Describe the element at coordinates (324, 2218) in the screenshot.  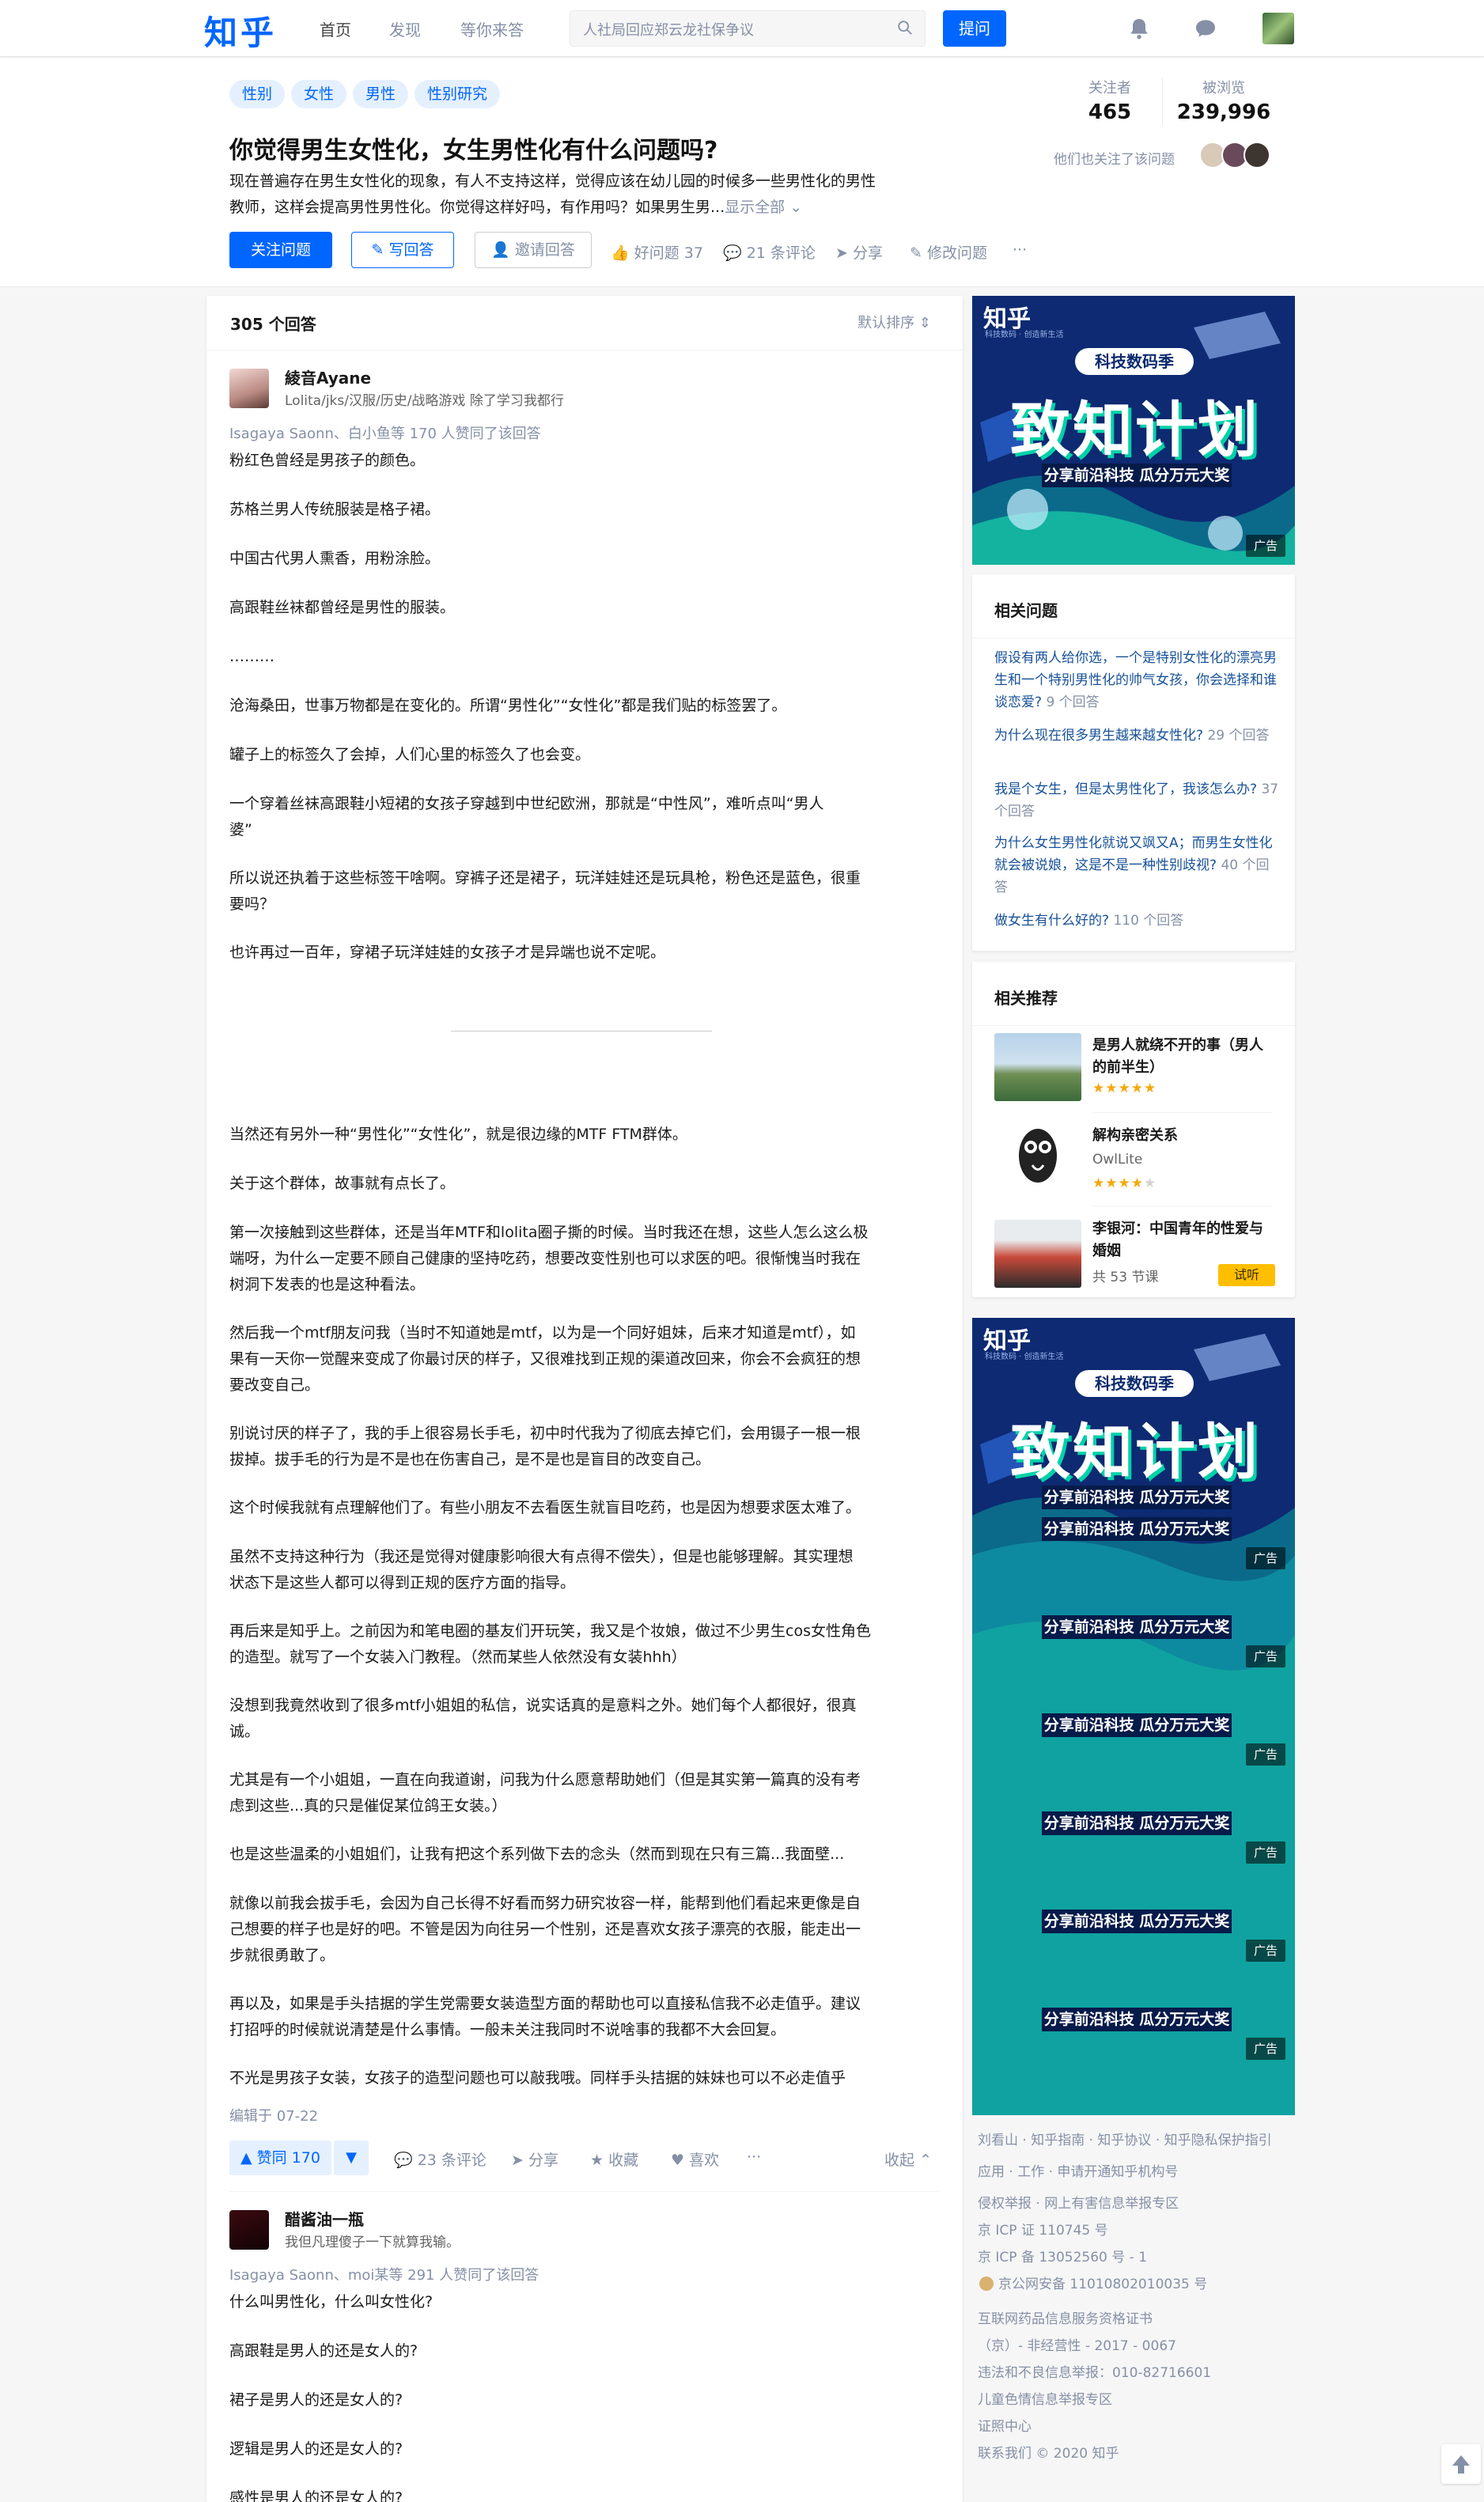
I see `author-name: 醋酱油一瓶` at that location.